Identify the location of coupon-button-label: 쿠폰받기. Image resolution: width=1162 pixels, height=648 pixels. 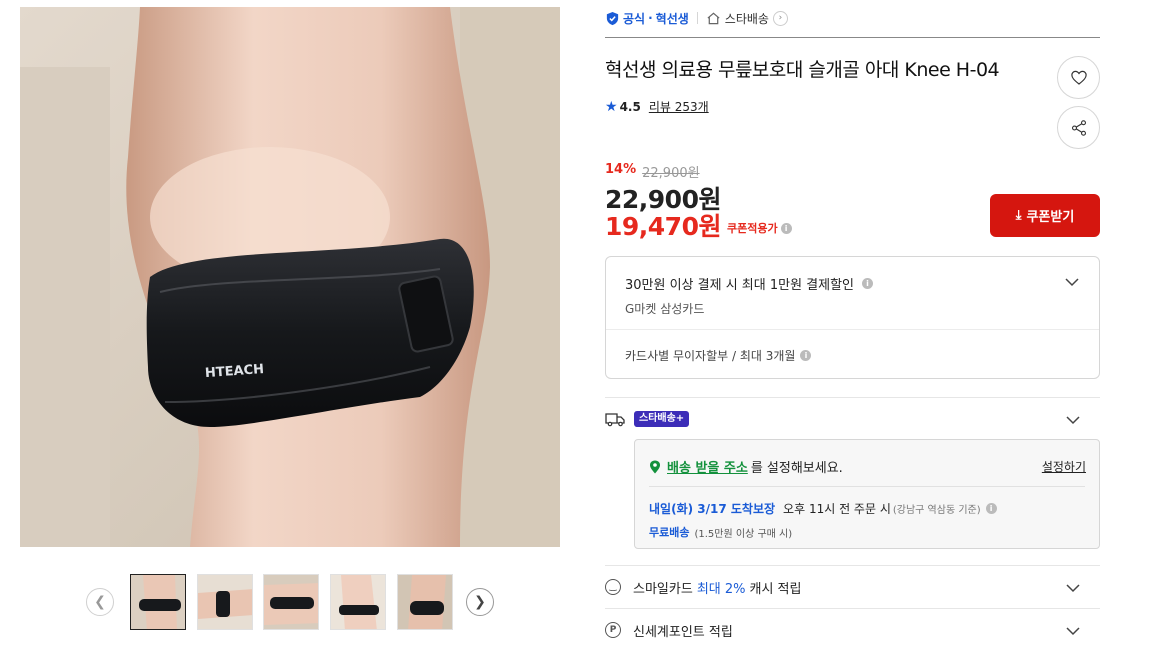
(1050, 217).